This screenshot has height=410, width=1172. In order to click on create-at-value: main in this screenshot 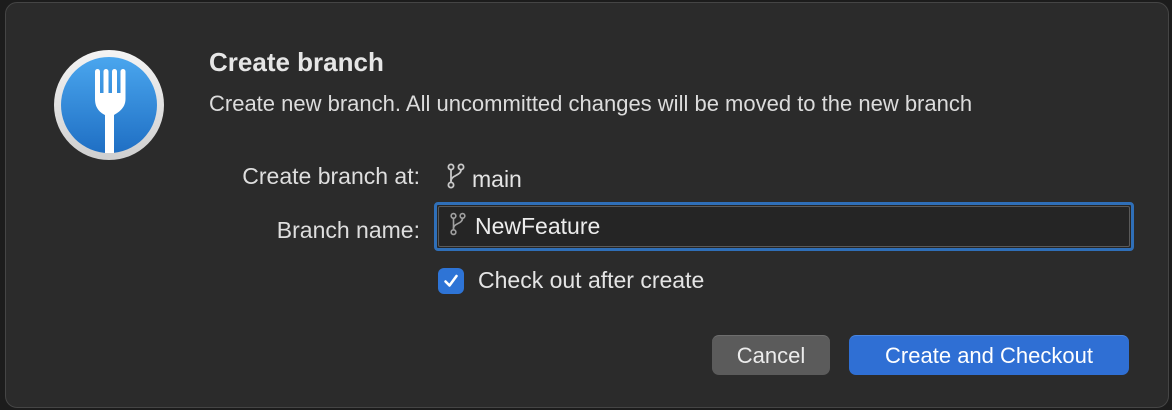, I will do `click(484, 179)`.